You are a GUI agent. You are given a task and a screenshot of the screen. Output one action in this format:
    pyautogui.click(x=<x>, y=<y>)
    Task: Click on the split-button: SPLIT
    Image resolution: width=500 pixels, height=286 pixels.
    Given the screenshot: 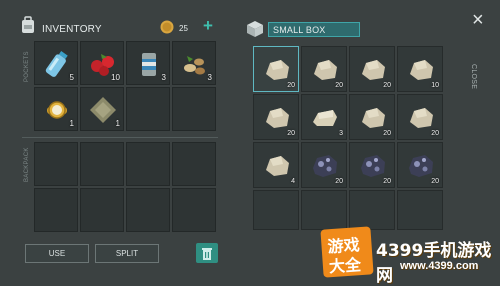 What is the action you would take?
    pyautogui.click(x=127, y=253)
    